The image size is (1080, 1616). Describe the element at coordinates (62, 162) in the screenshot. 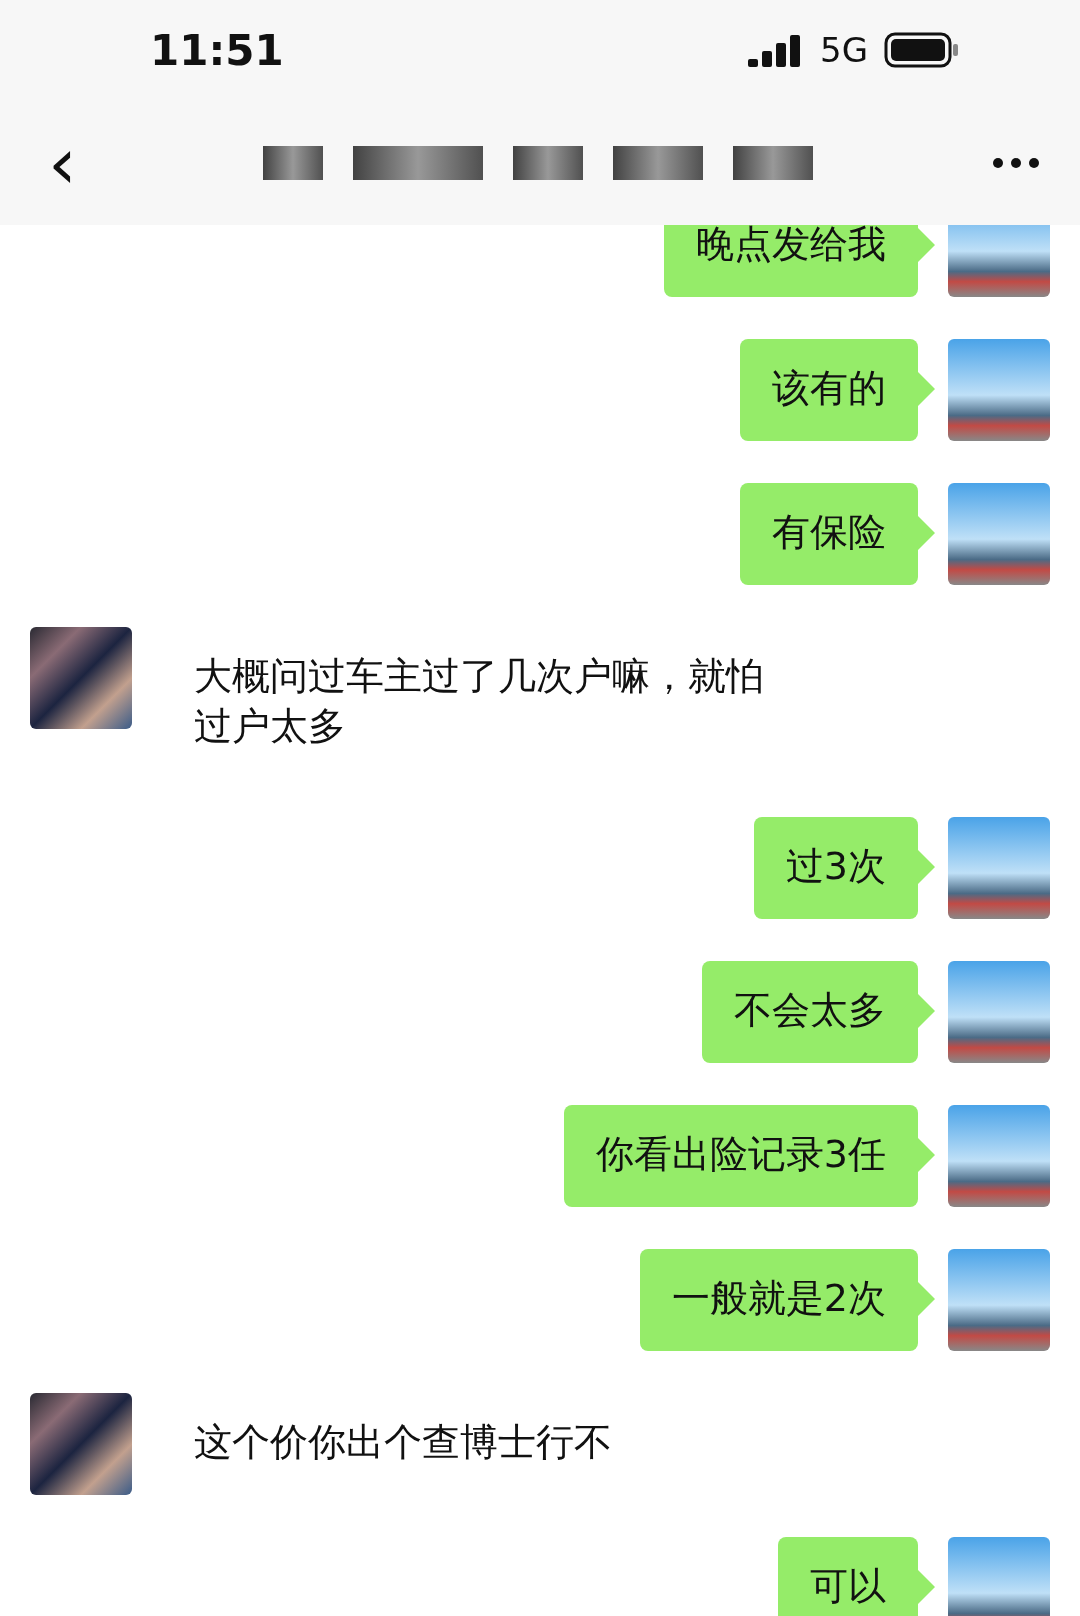

I see `back-button: ‹` at that location.